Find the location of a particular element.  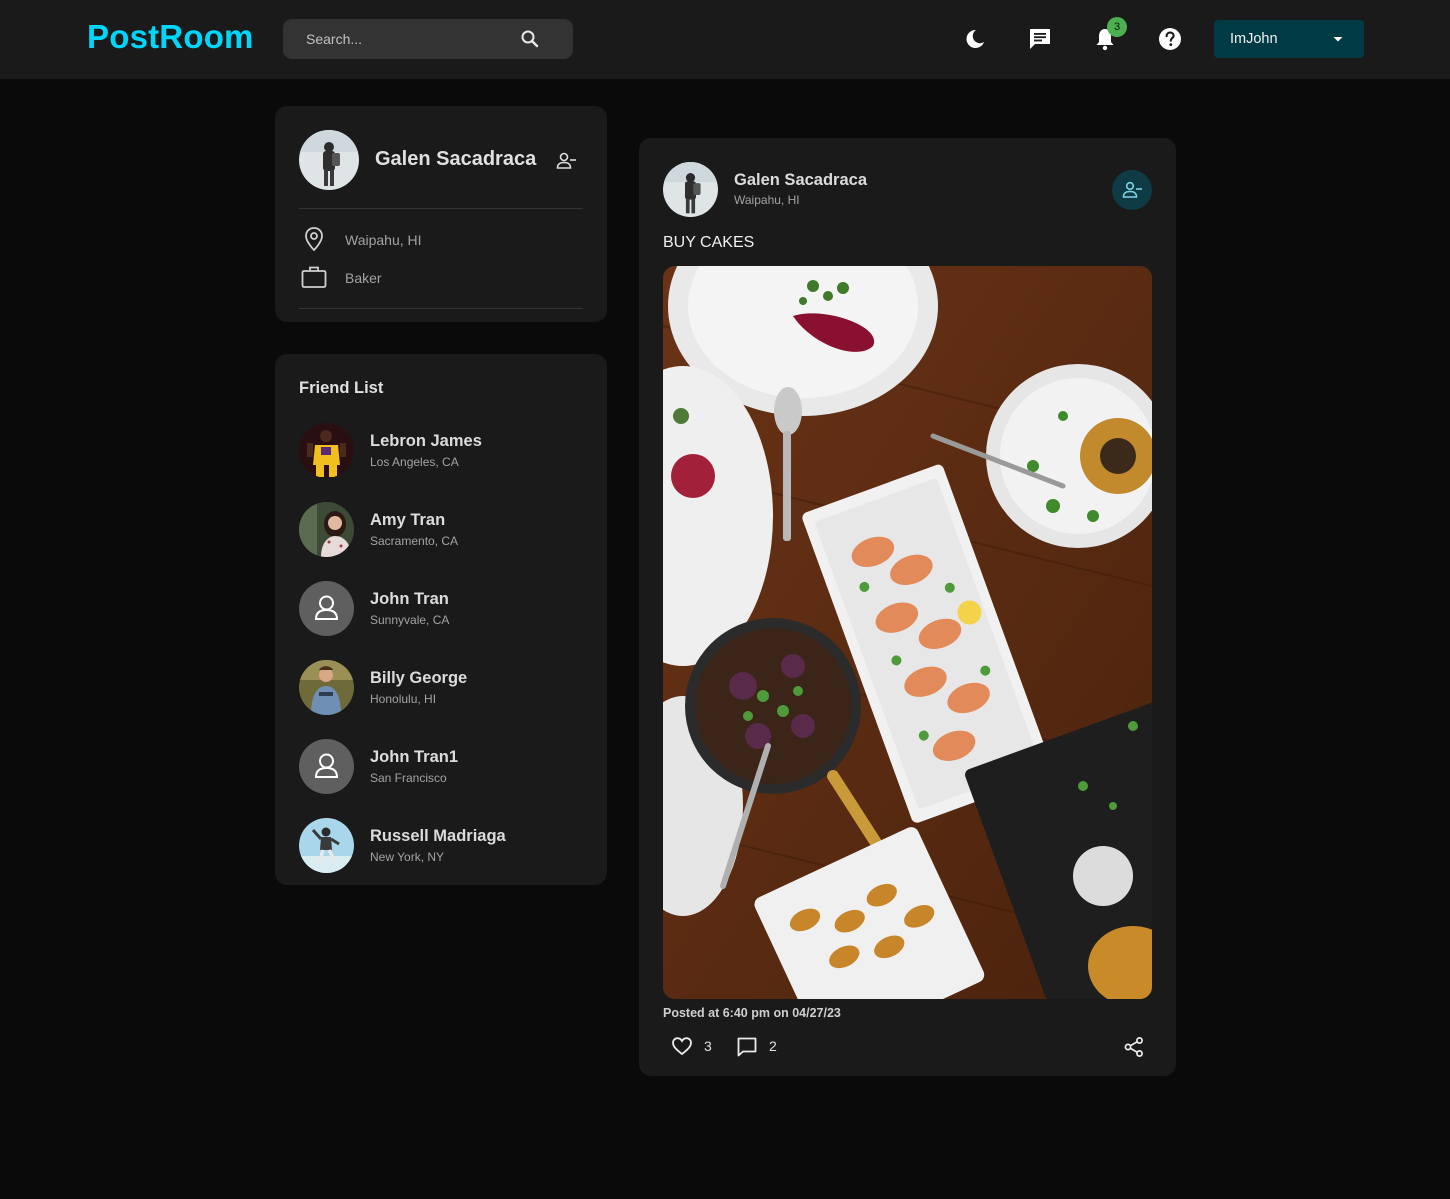

profile-avatar is located at coordinates (329, 160).